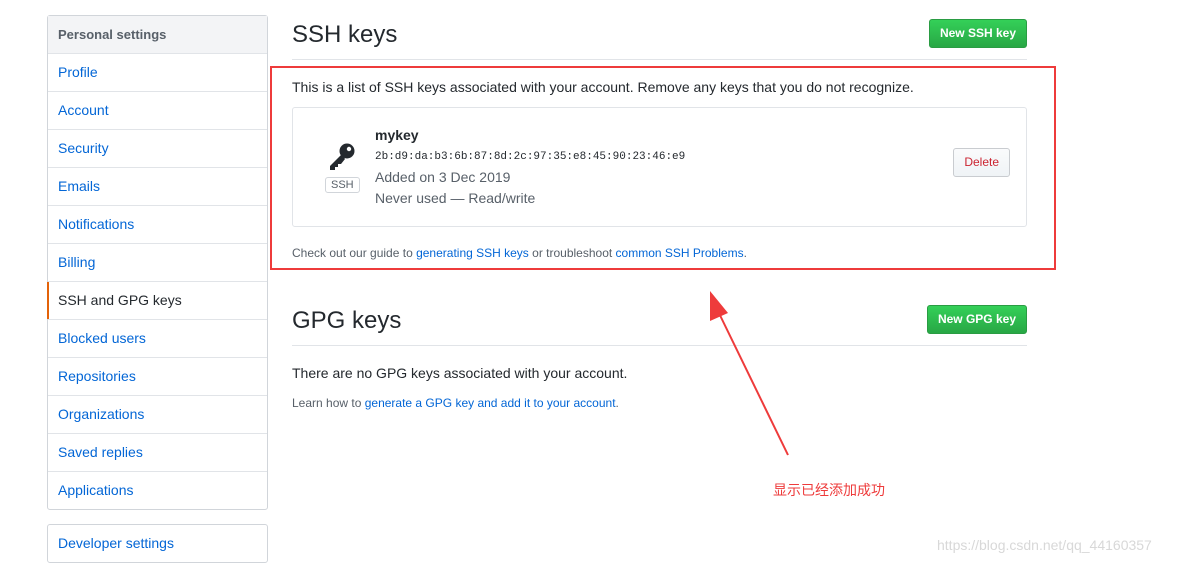 This screenshot has height=565, width=1190. What do you see at coordinates (157, 490) in the screenshot?
I see `sidebar-item-applications: Applications` at bounding box center [157, 490].